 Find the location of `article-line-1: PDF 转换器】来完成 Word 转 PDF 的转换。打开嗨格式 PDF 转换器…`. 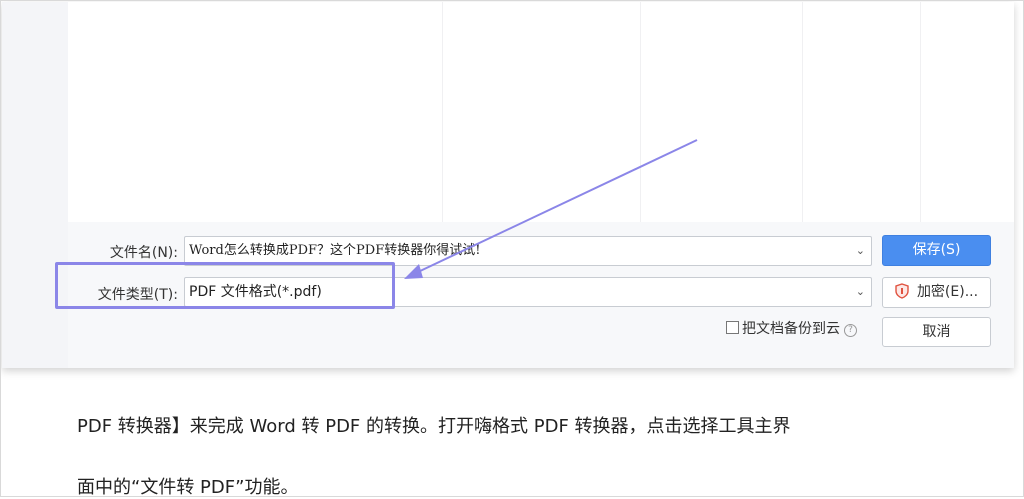

article-line-1: PDF 转换器】来完成 Word 转 PDF 的转换。打开嗨格式 PDF 转换器… is located at coordinates (434, 426).